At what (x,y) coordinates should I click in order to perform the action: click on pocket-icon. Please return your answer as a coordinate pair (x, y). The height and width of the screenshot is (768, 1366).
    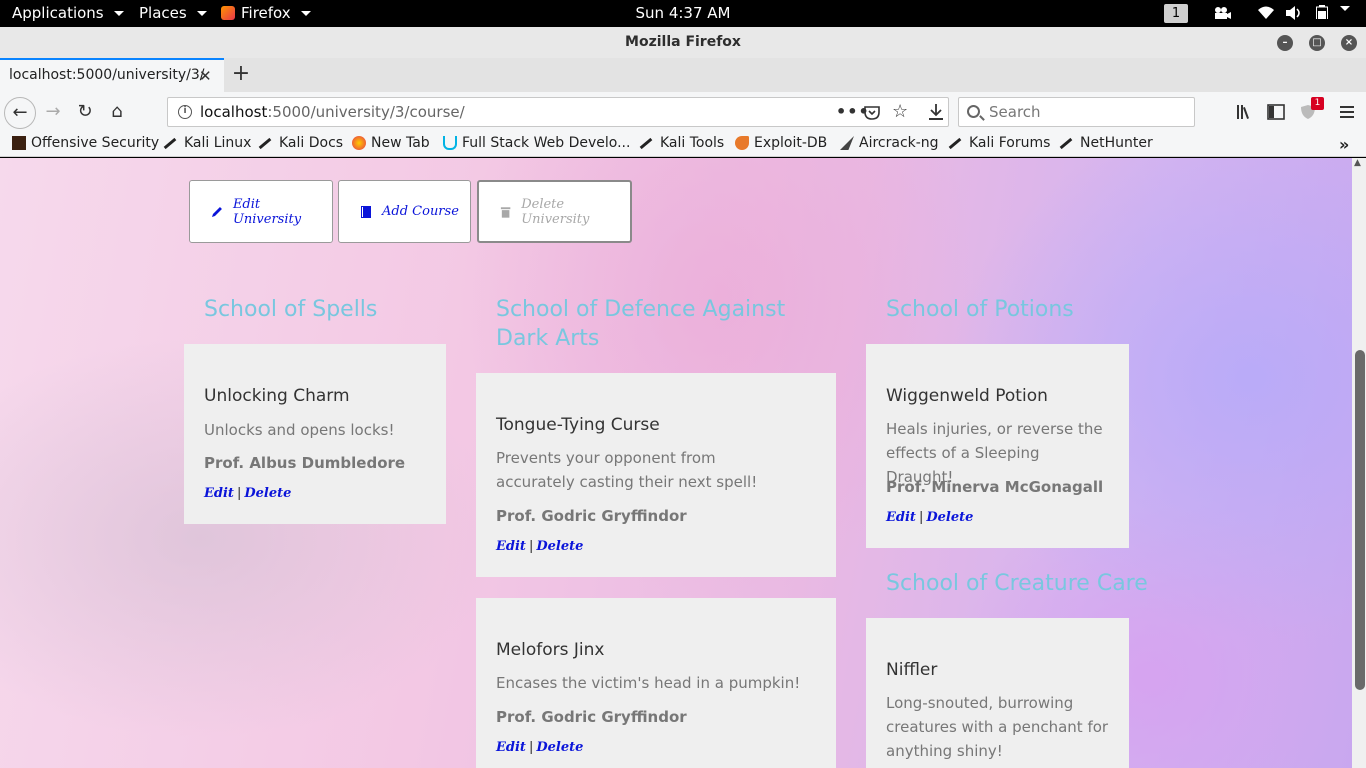
    Looking at the image, I should click on (872, 112).